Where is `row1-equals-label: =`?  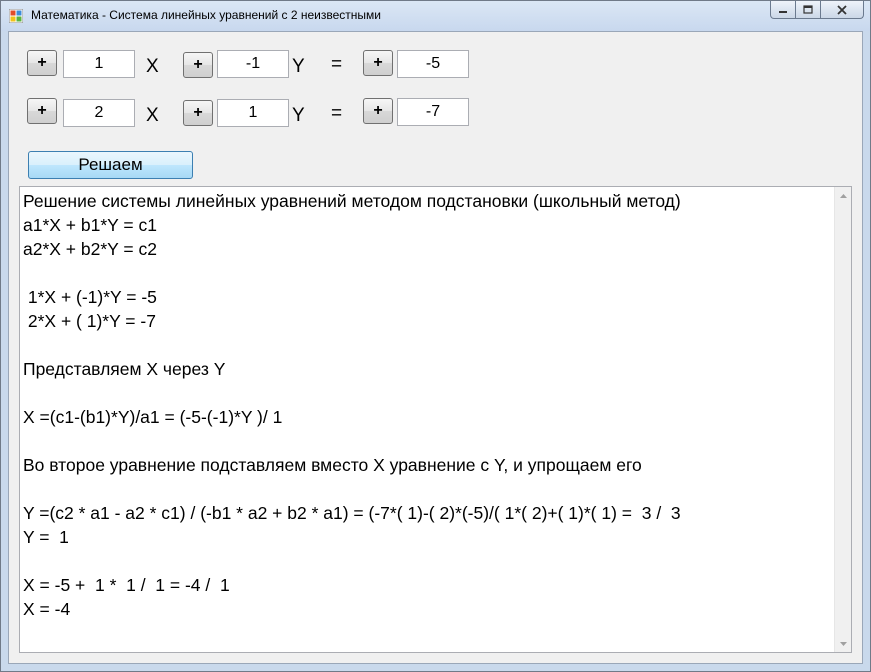 row1-equals-label: = is located at coordinates (337, 64).